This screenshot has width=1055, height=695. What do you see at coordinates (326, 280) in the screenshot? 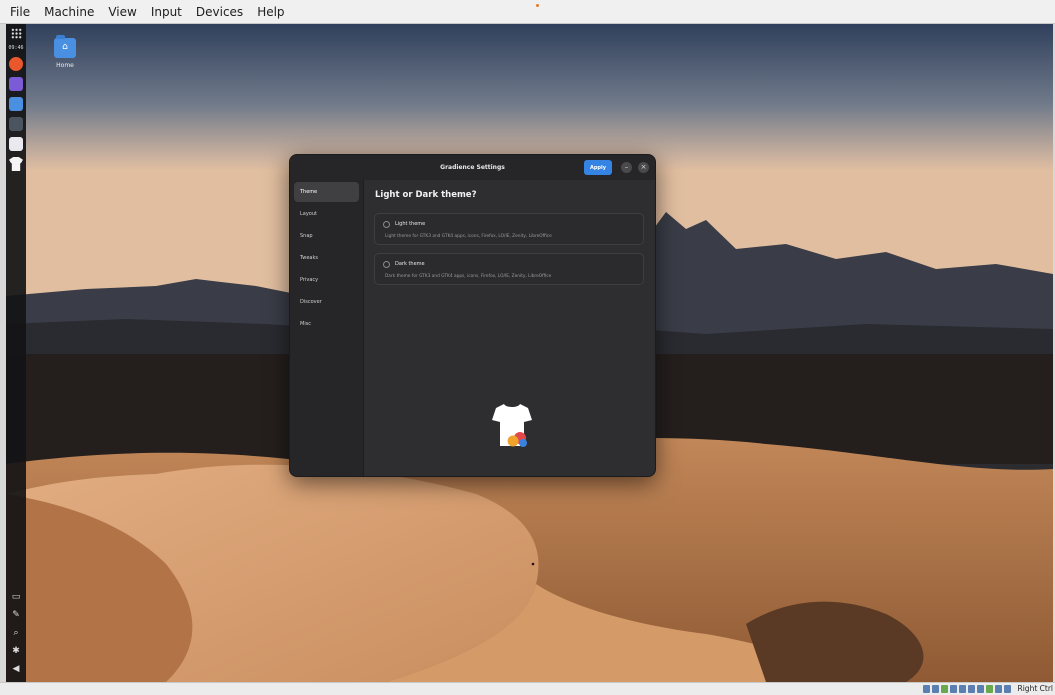
I see `sidebar-item-privacy: Privacy` at bounding box center [326, 280].